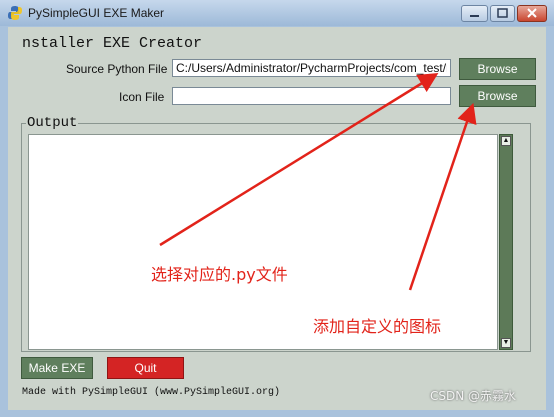 The image size is (554, 417). What do you see at coordinates (57, 368) in the screenshot?
I see `make-exe-button: Make EXE` at bounding box center [57, 368].